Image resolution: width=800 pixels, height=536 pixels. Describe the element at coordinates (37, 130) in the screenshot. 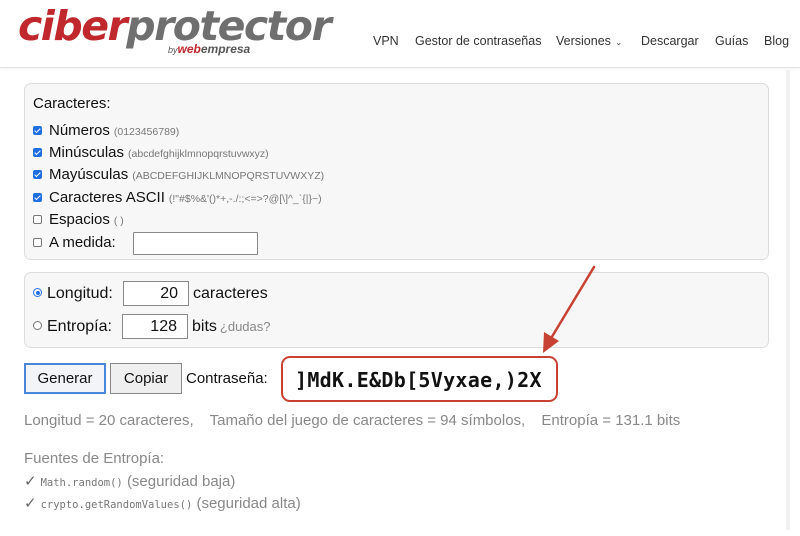

I see `checkbox-numeros` at that location.